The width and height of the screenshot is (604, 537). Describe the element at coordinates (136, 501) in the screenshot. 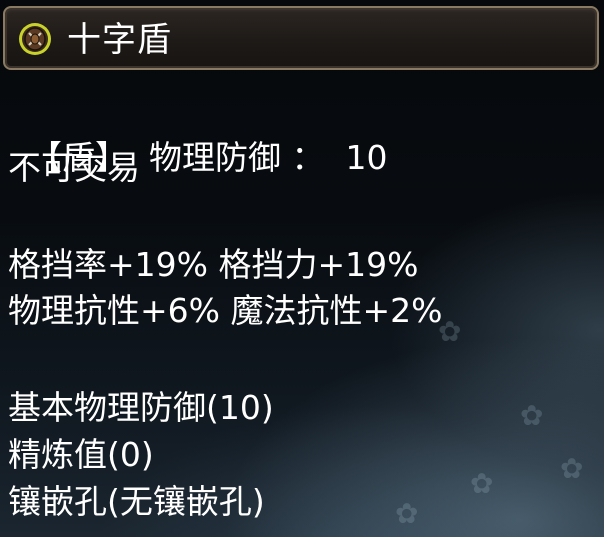

I see `socket-info: 镶嵌孔(无镶嵌孔)` at that location.